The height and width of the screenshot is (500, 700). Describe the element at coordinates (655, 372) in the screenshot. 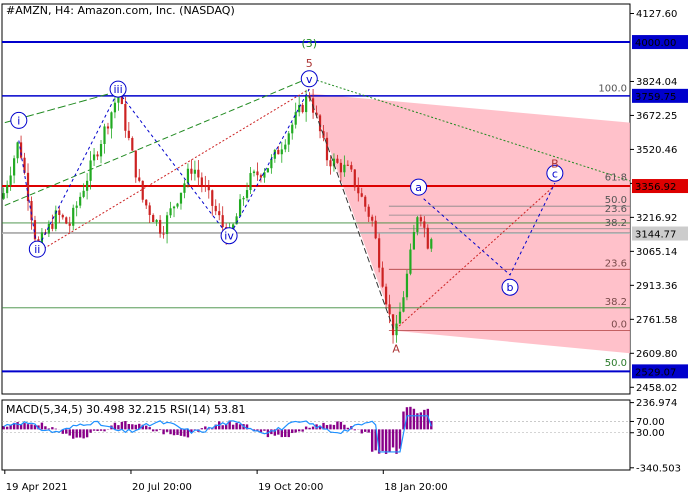

I see `level-box-label-4: 2529.07` at that location.